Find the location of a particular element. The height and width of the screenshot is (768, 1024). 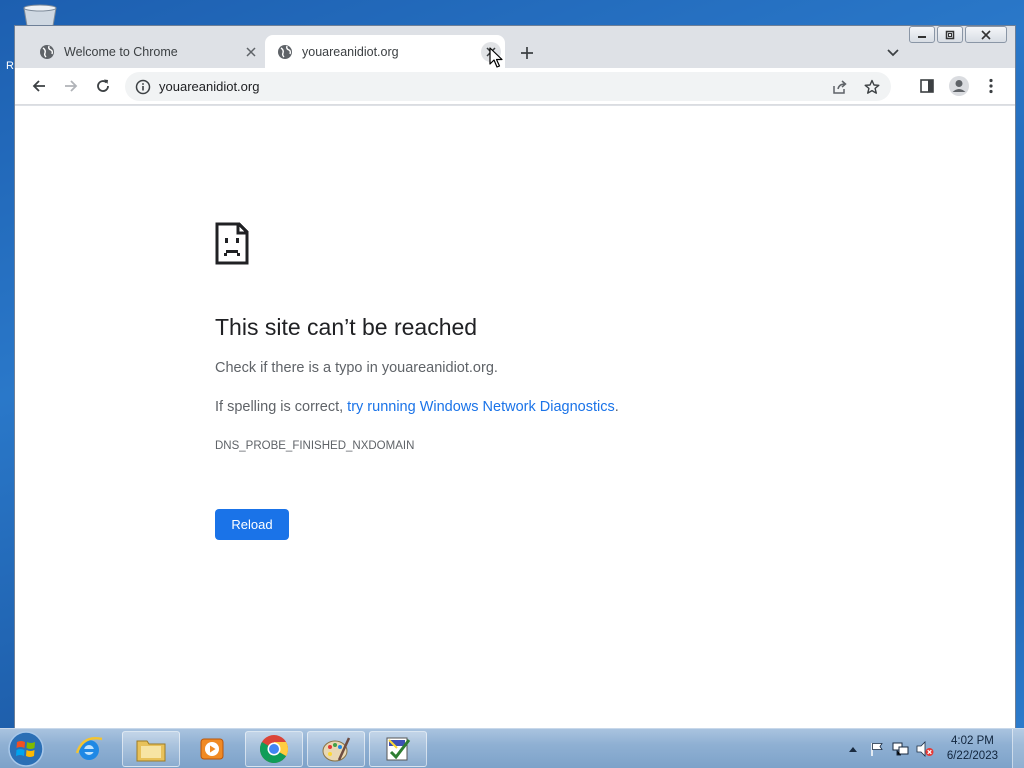

start-button is located at coordinates (26, 749).